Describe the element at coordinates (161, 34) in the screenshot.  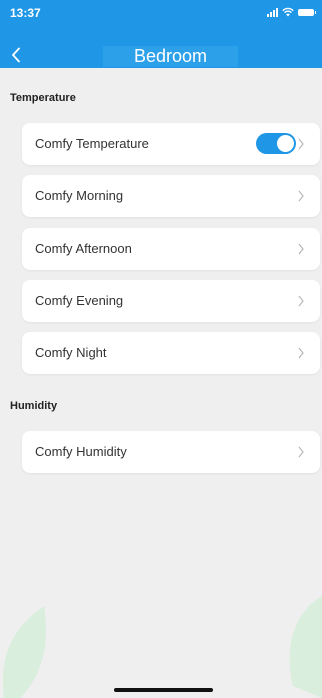
I see `app-header: 13:37 Bedroom` at that location.